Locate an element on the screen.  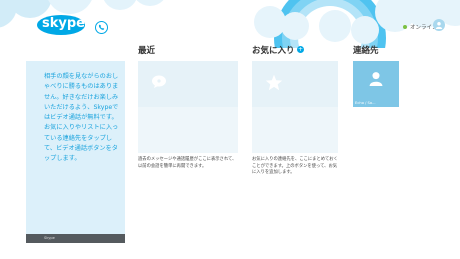
plus-icon: + is located at coordinates (300, 49).